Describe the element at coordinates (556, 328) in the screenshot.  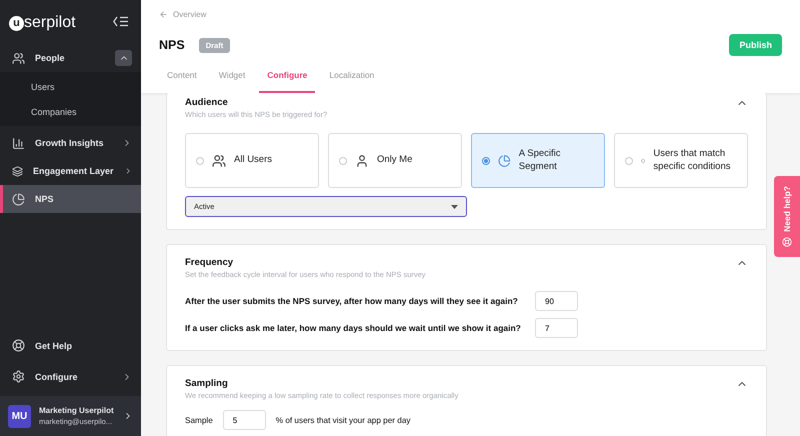
I see `days-input: 7` at that location.